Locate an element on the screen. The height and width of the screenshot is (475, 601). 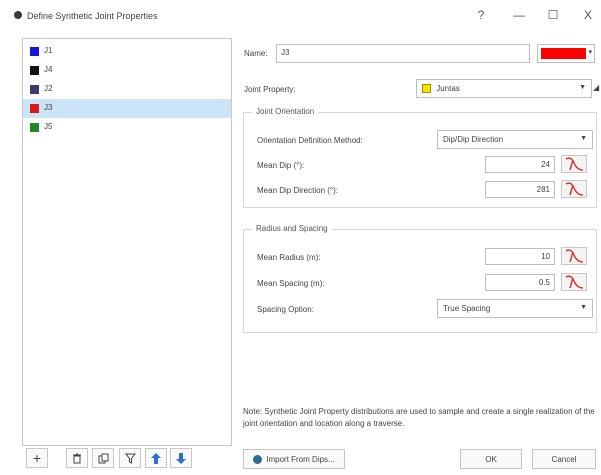
joint-item-j5: J5 is located at coordinates (127, 127).